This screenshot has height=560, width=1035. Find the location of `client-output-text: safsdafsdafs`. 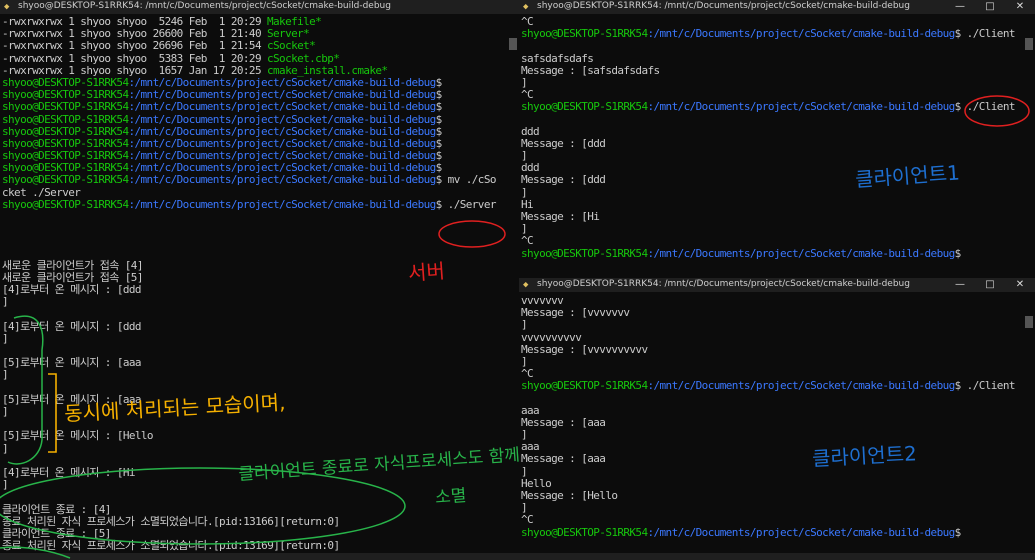

client-output-text: safsdafsdafs is located at coordinates (557, 58).